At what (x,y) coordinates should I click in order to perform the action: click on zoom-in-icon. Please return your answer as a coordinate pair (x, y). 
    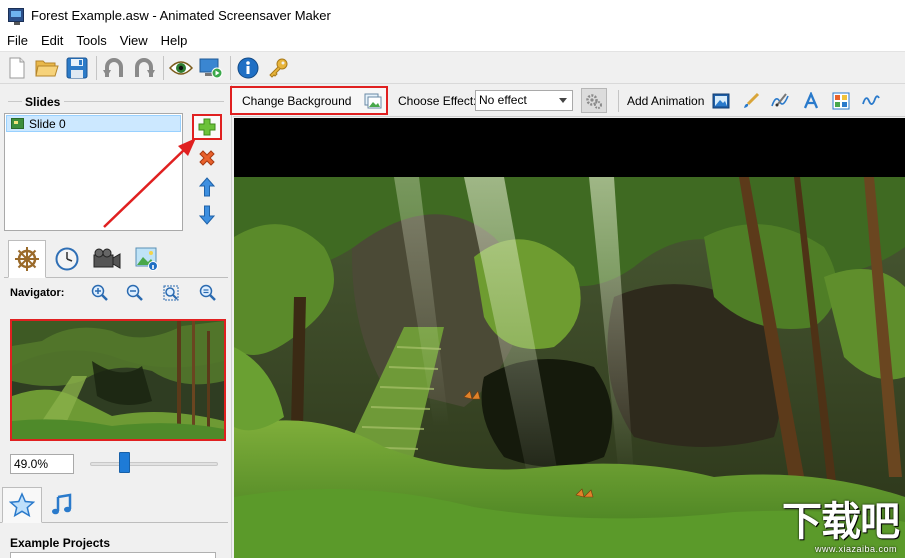
    Looking at the image, I should click on (99, 292).